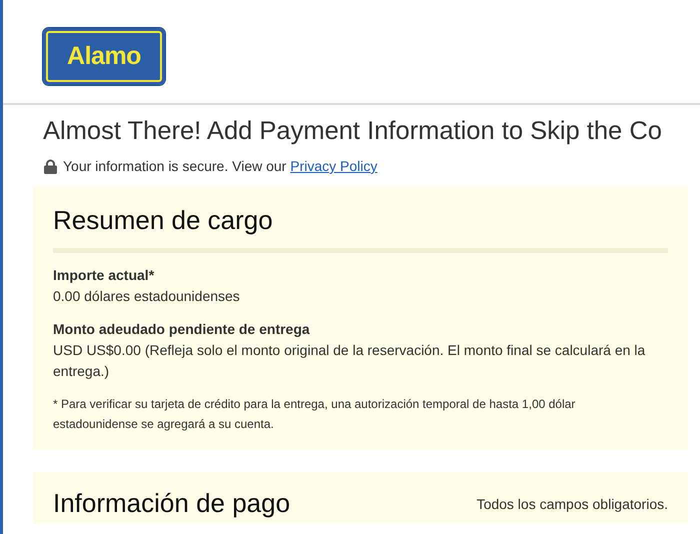 This screenshot has height=534, width=700. What do you see at coordinates (220, 166) in the screenshot?
I see `security-note: Your information is secure. View our Privacy Policy` at bounding box center [220, 166].